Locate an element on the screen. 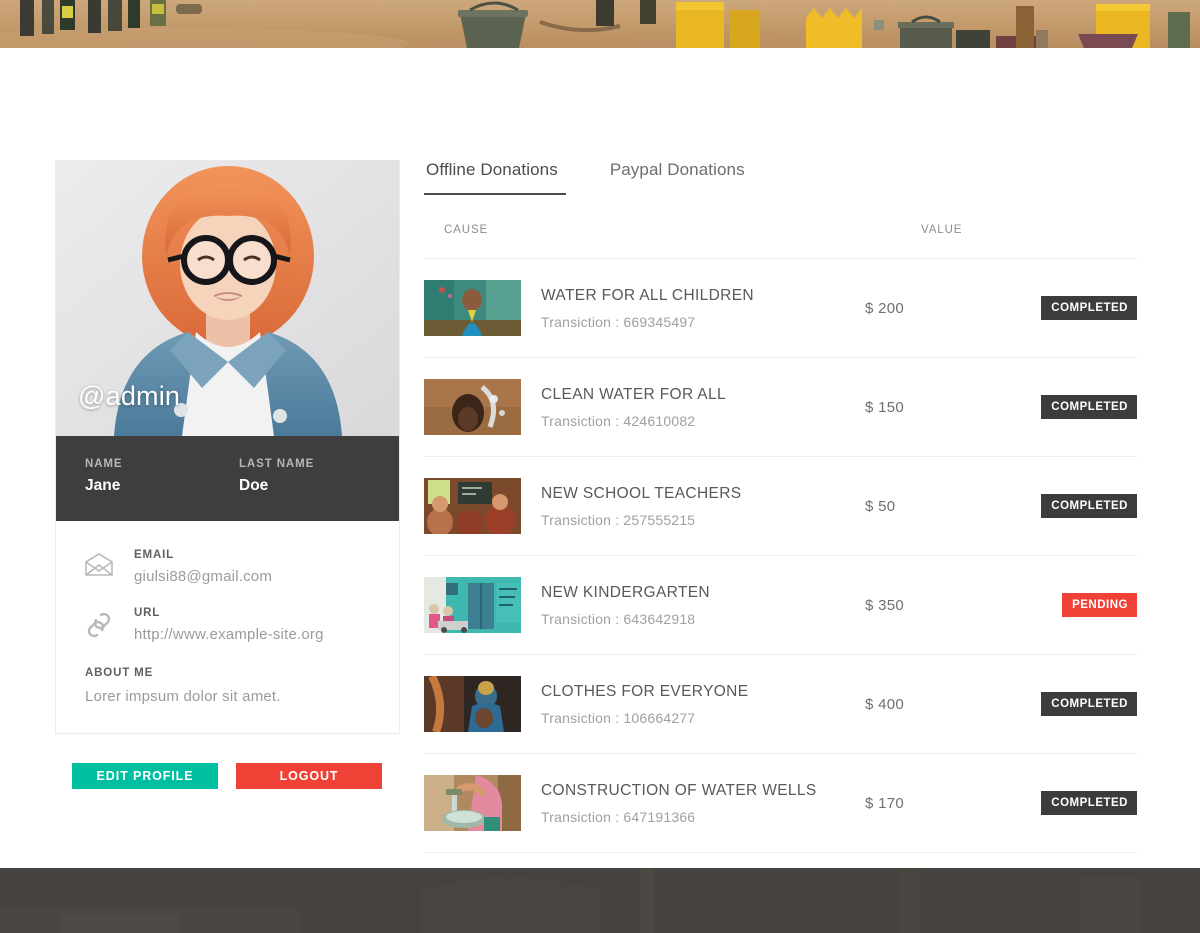  profile-url-text: URL http://www.example-site.org is located at coordinates (229, 625).